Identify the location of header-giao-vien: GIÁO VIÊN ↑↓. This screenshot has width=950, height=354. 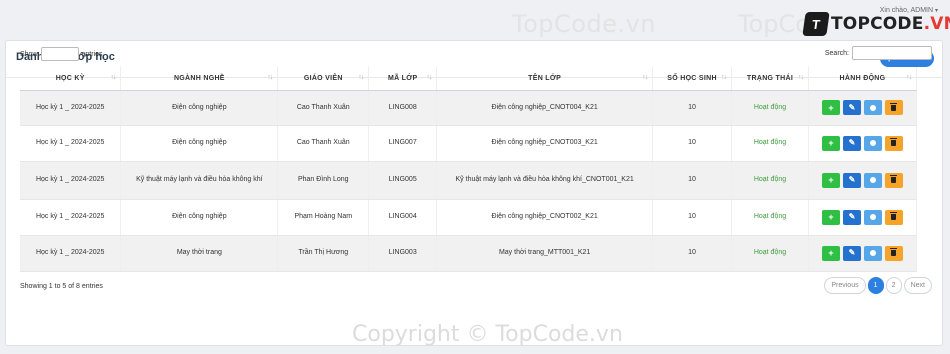
(323, 79).